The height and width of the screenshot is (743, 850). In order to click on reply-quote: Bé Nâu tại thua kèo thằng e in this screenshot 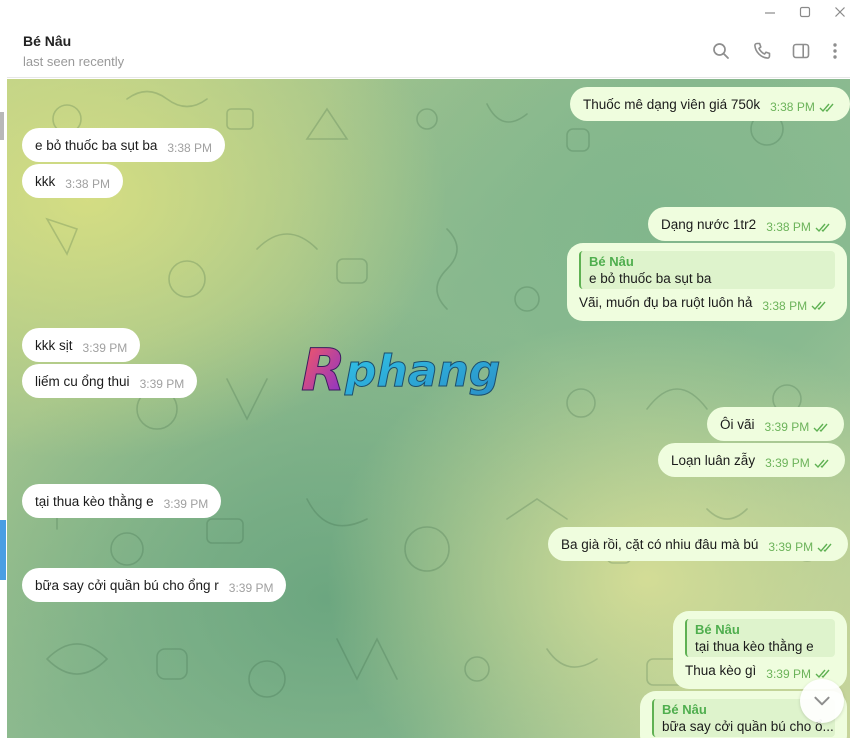, I will do `click(760, 638)`.